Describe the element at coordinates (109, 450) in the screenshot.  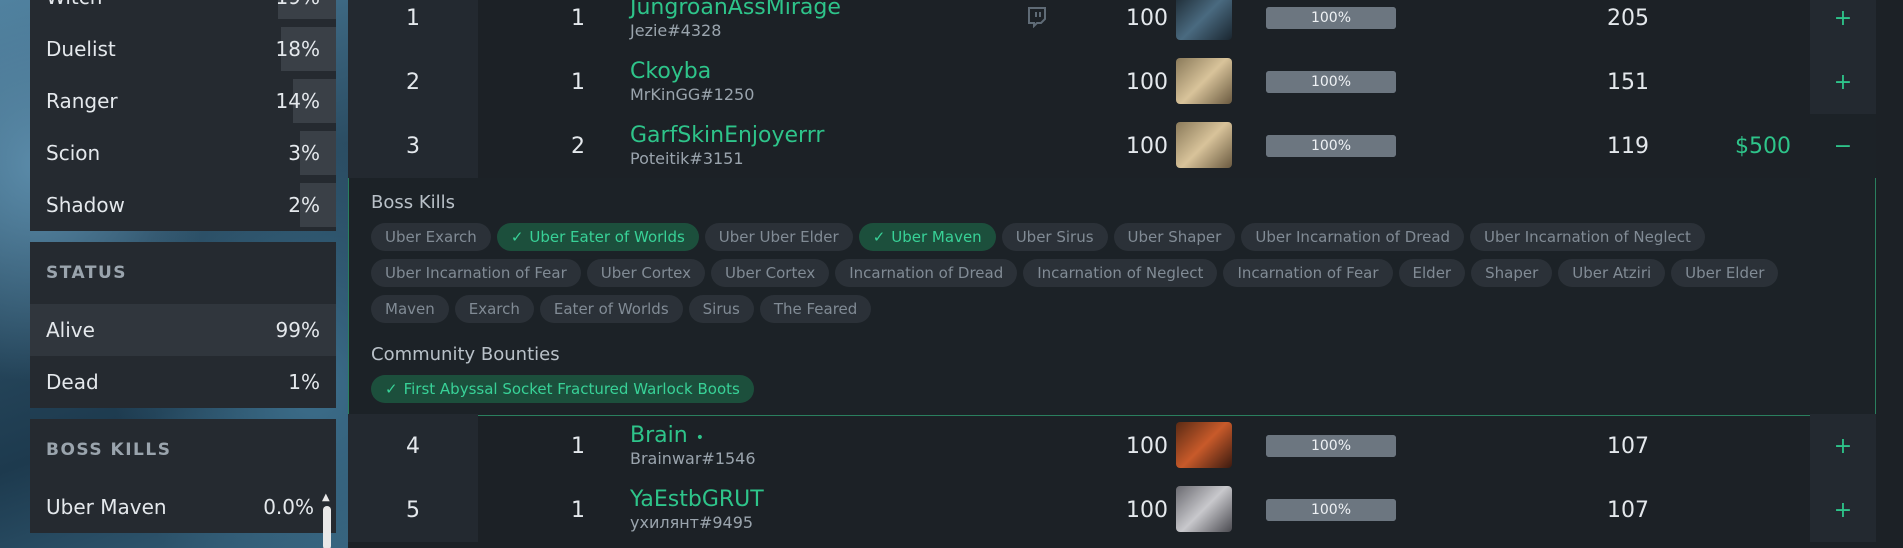
I see `boss-kills-section-title: BOSS KILLS` at that location.